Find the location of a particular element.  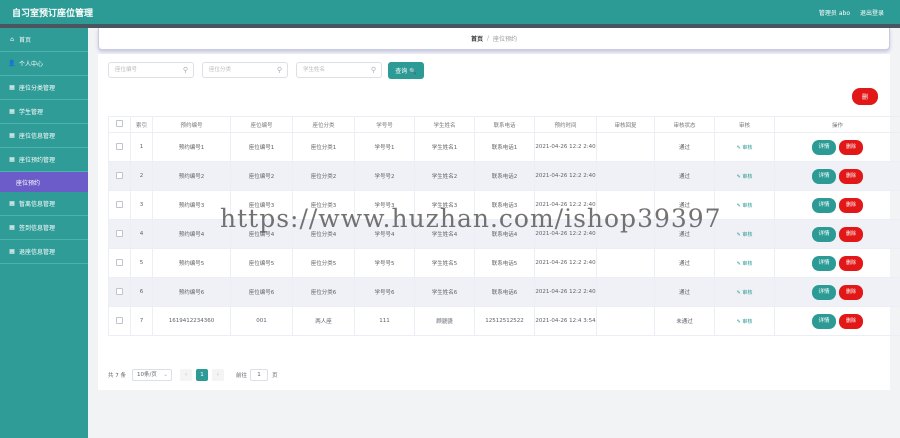

index-cell: 5 is located at coordinates (141, 263).